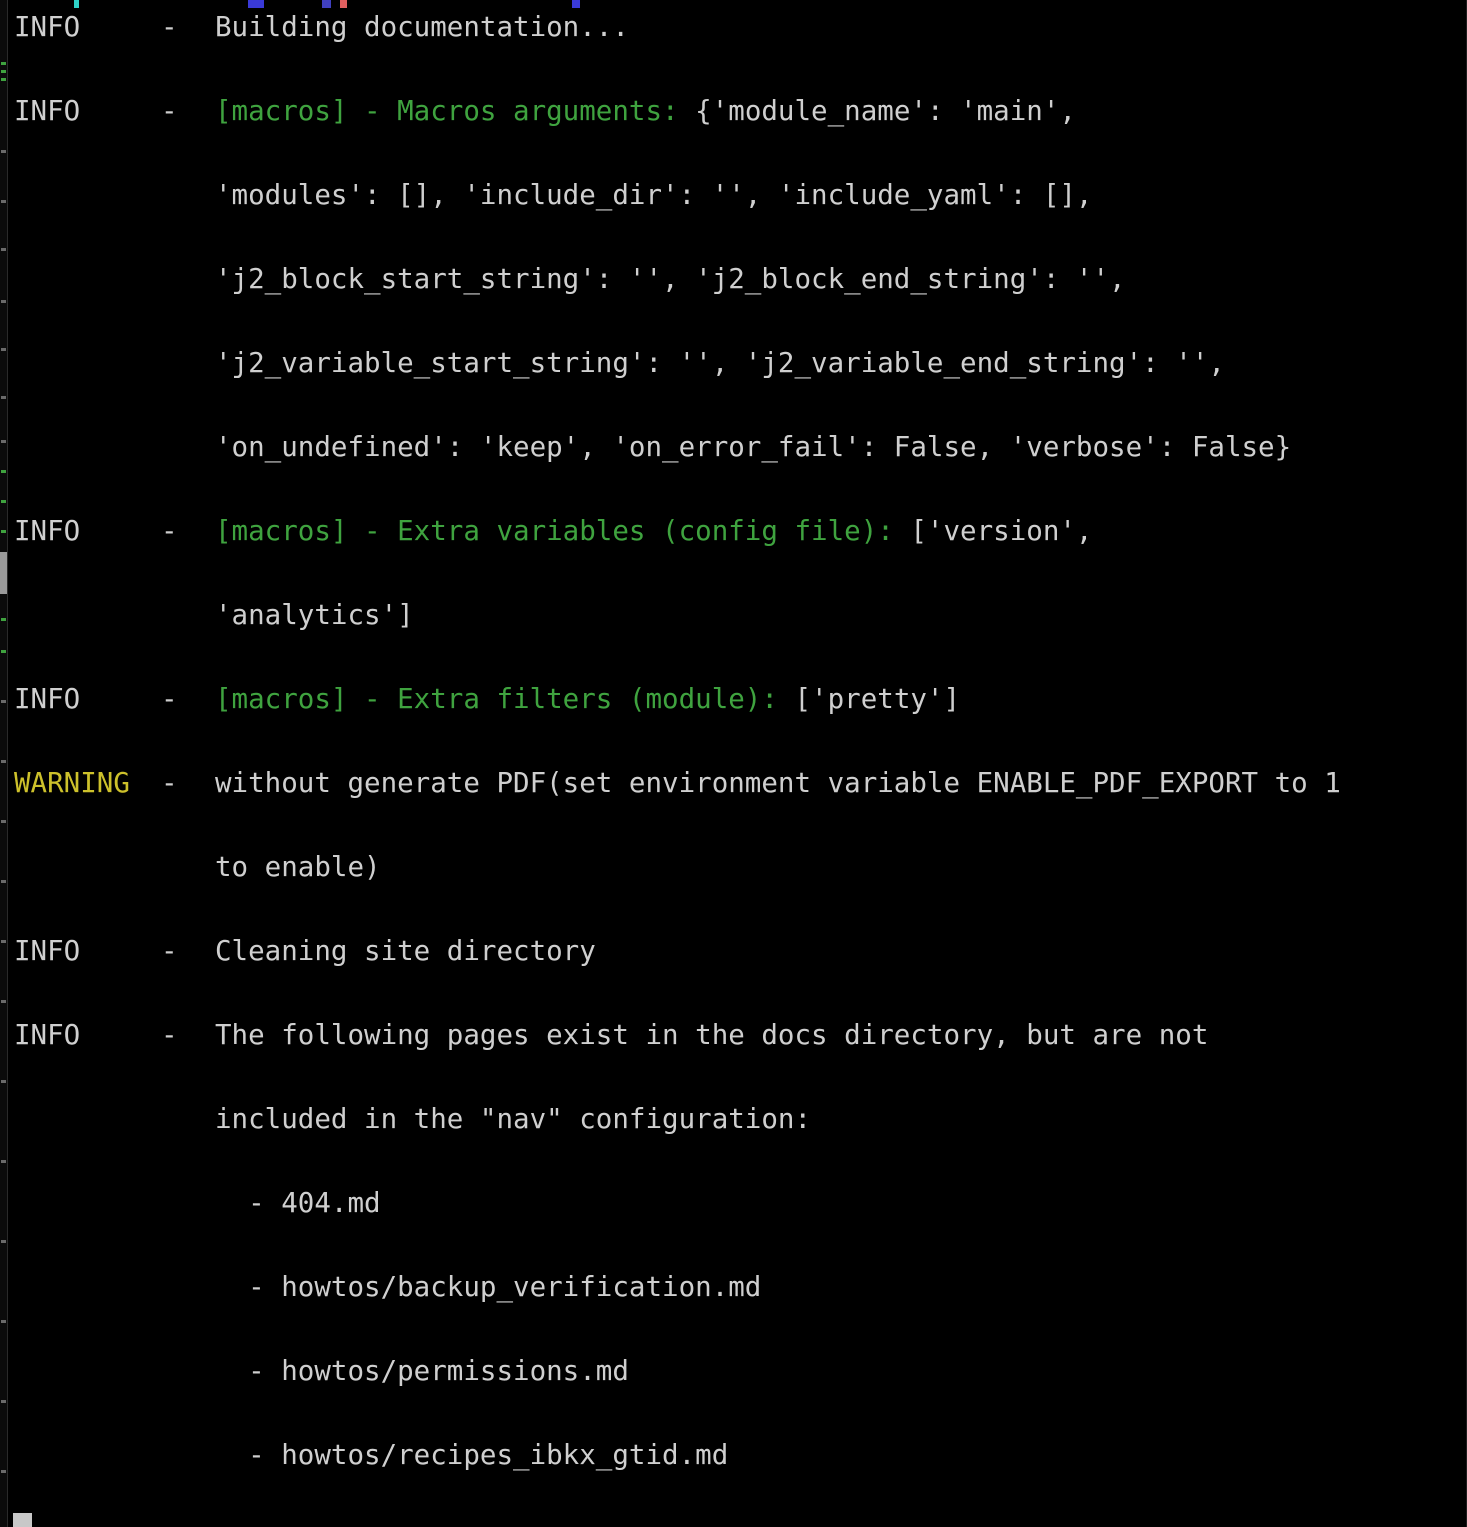  I want to click on log-message-segment: ['pretty'], so click(869, 698).